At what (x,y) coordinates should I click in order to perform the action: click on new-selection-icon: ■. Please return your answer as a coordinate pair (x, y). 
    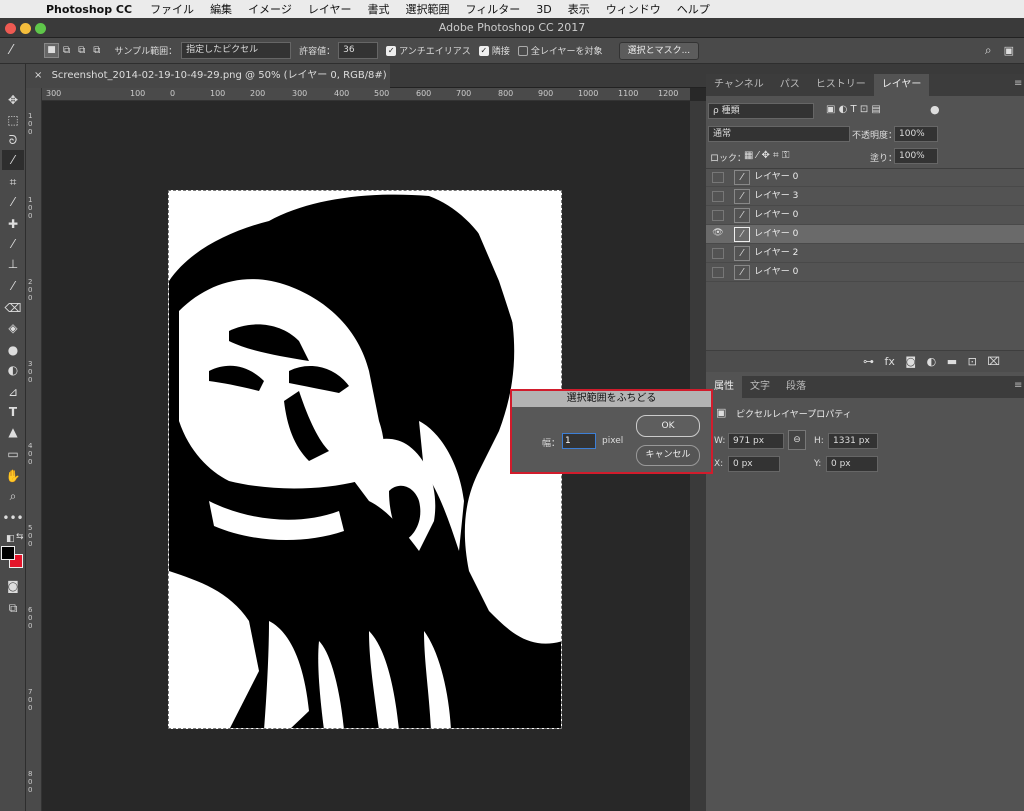
    Looking at the image, I should click on (51, 50).